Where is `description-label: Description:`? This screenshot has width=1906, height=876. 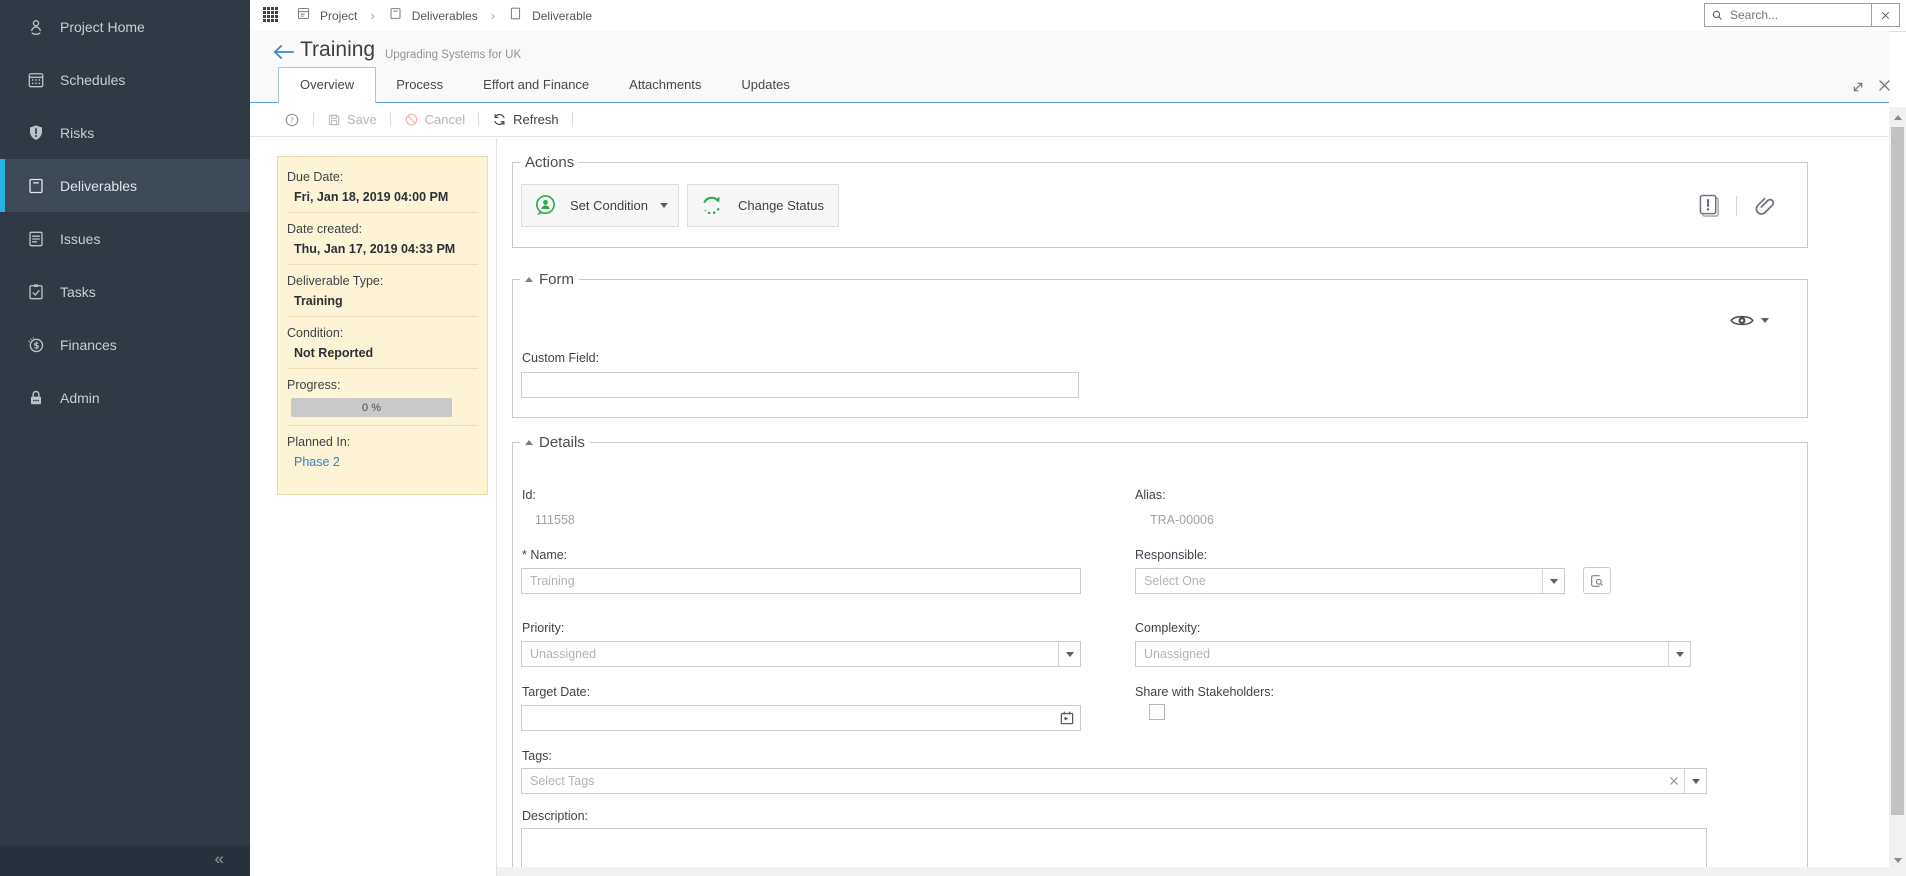
description-label: Description: is located at coordinates (555, 816).